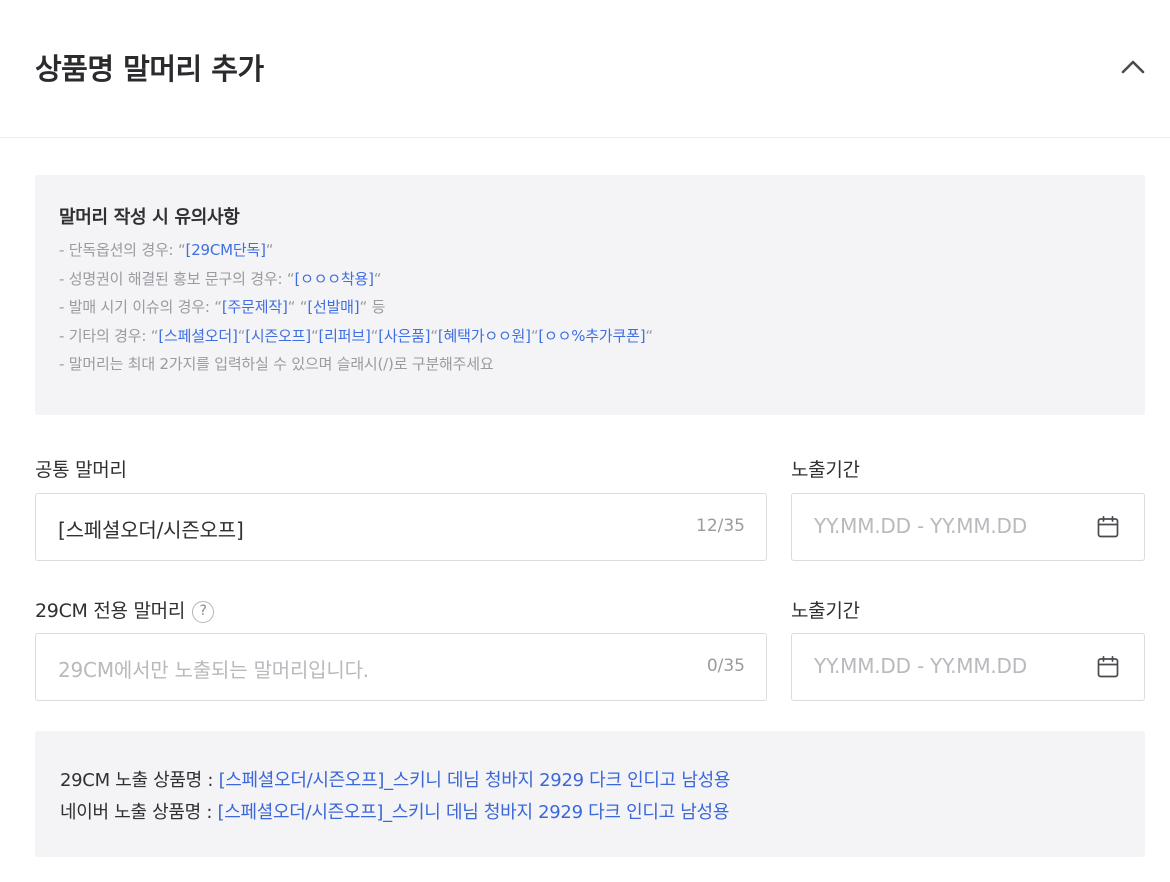 This screenshot has width=1170, height=882. Describe the element at coordinates (177, 278) in the screenshot. I see `notice-text: - 성명권이 해결된 홍보 문구의 경우: “` at that location.